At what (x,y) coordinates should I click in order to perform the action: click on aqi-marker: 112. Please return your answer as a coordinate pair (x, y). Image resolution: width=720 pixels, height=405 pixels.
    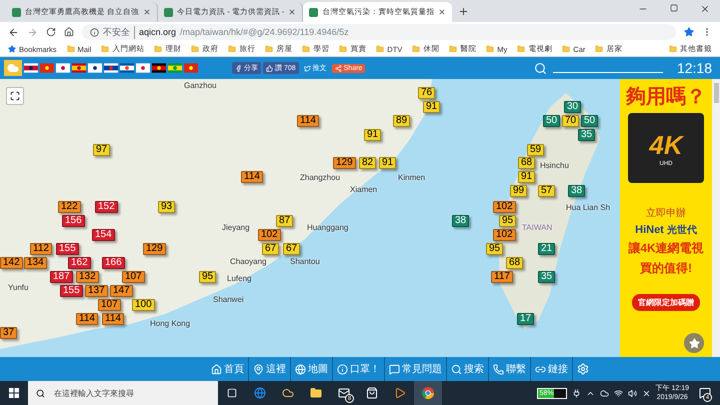
    Looking at the image, I should click on (41, 249).